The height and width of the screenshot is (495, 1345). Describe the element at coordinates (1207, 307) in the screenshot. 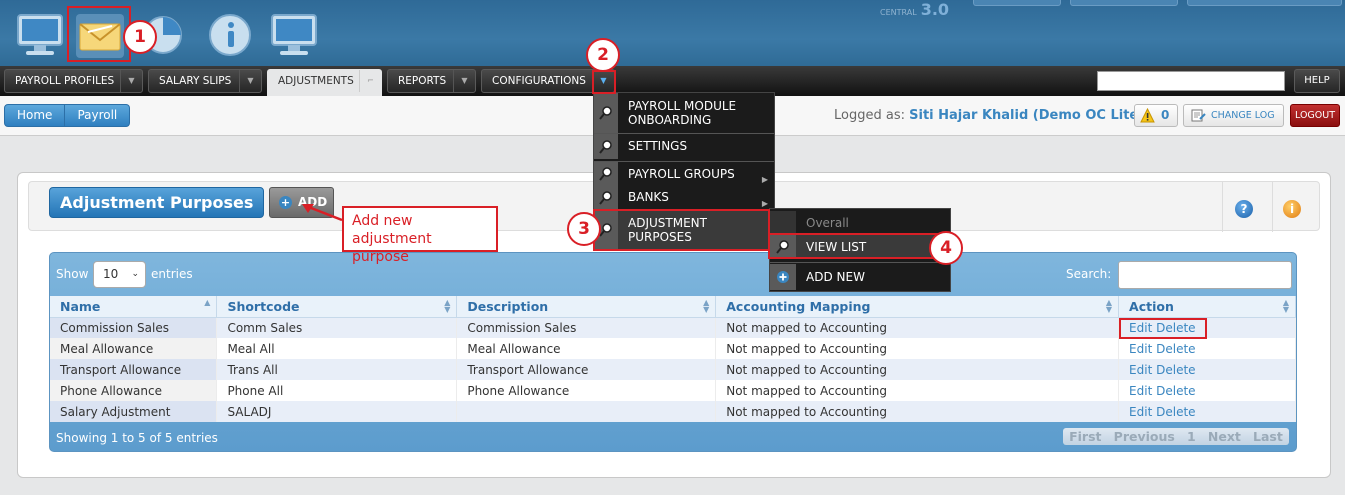

I see `column-header-action: Action ▲ ▼` at that location.